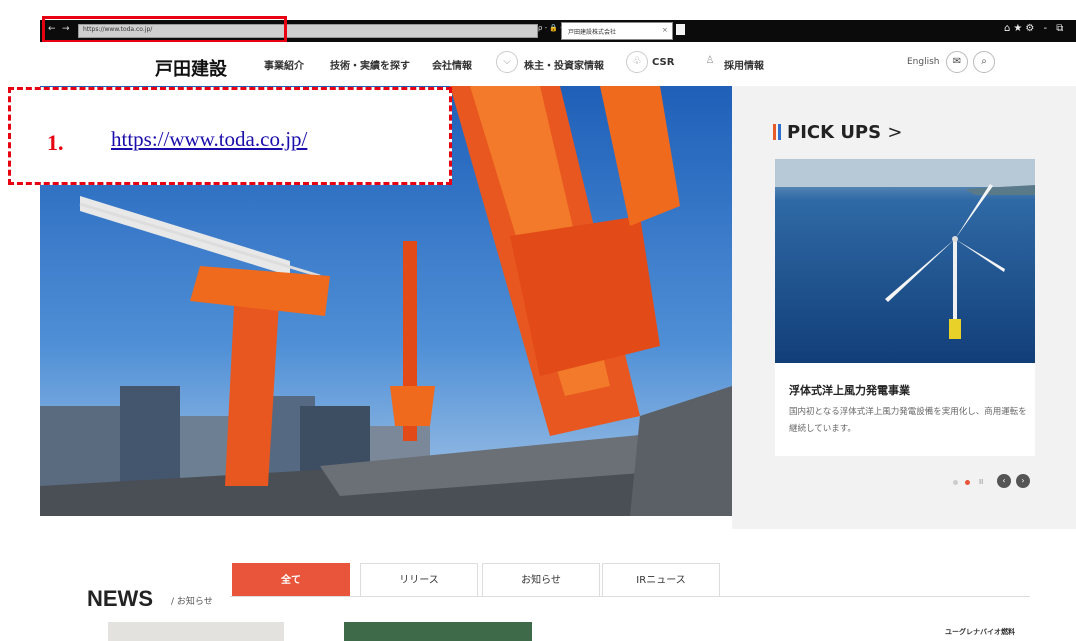 This screenshot has height=641, width=1076. What do you see at coordinates (164, 29) in the screenshot?
I see `address-highlight-box` at bounding box center [164, 29].